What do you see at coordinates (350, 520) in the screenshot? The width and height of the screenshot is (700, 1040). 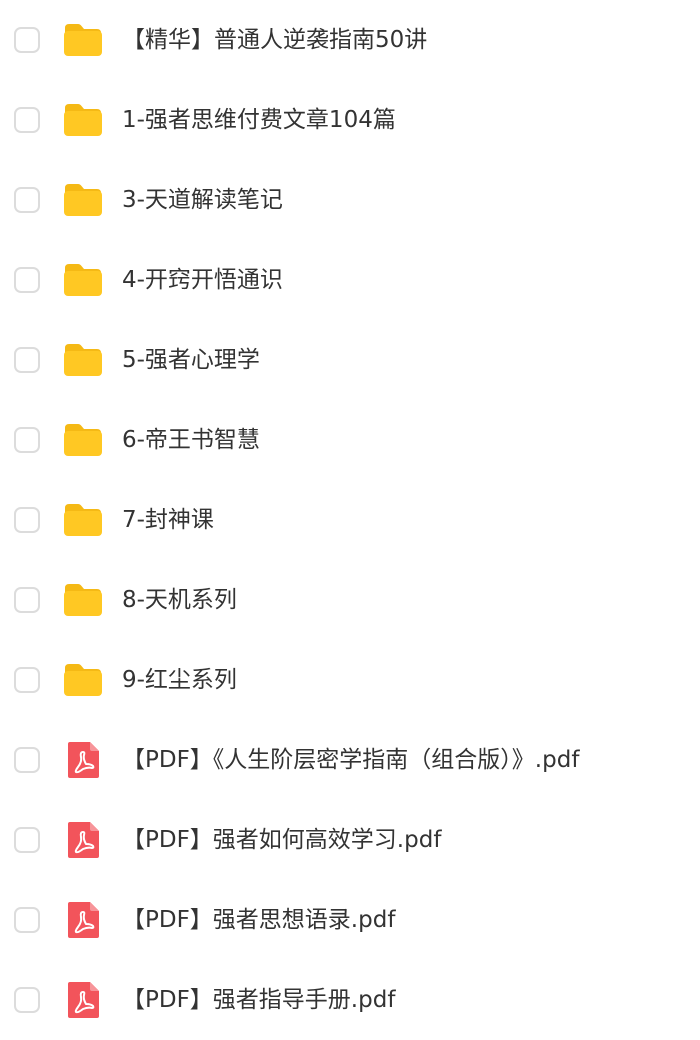 I see `folder-row: 7-封神课` at bounding box center [350, 520].